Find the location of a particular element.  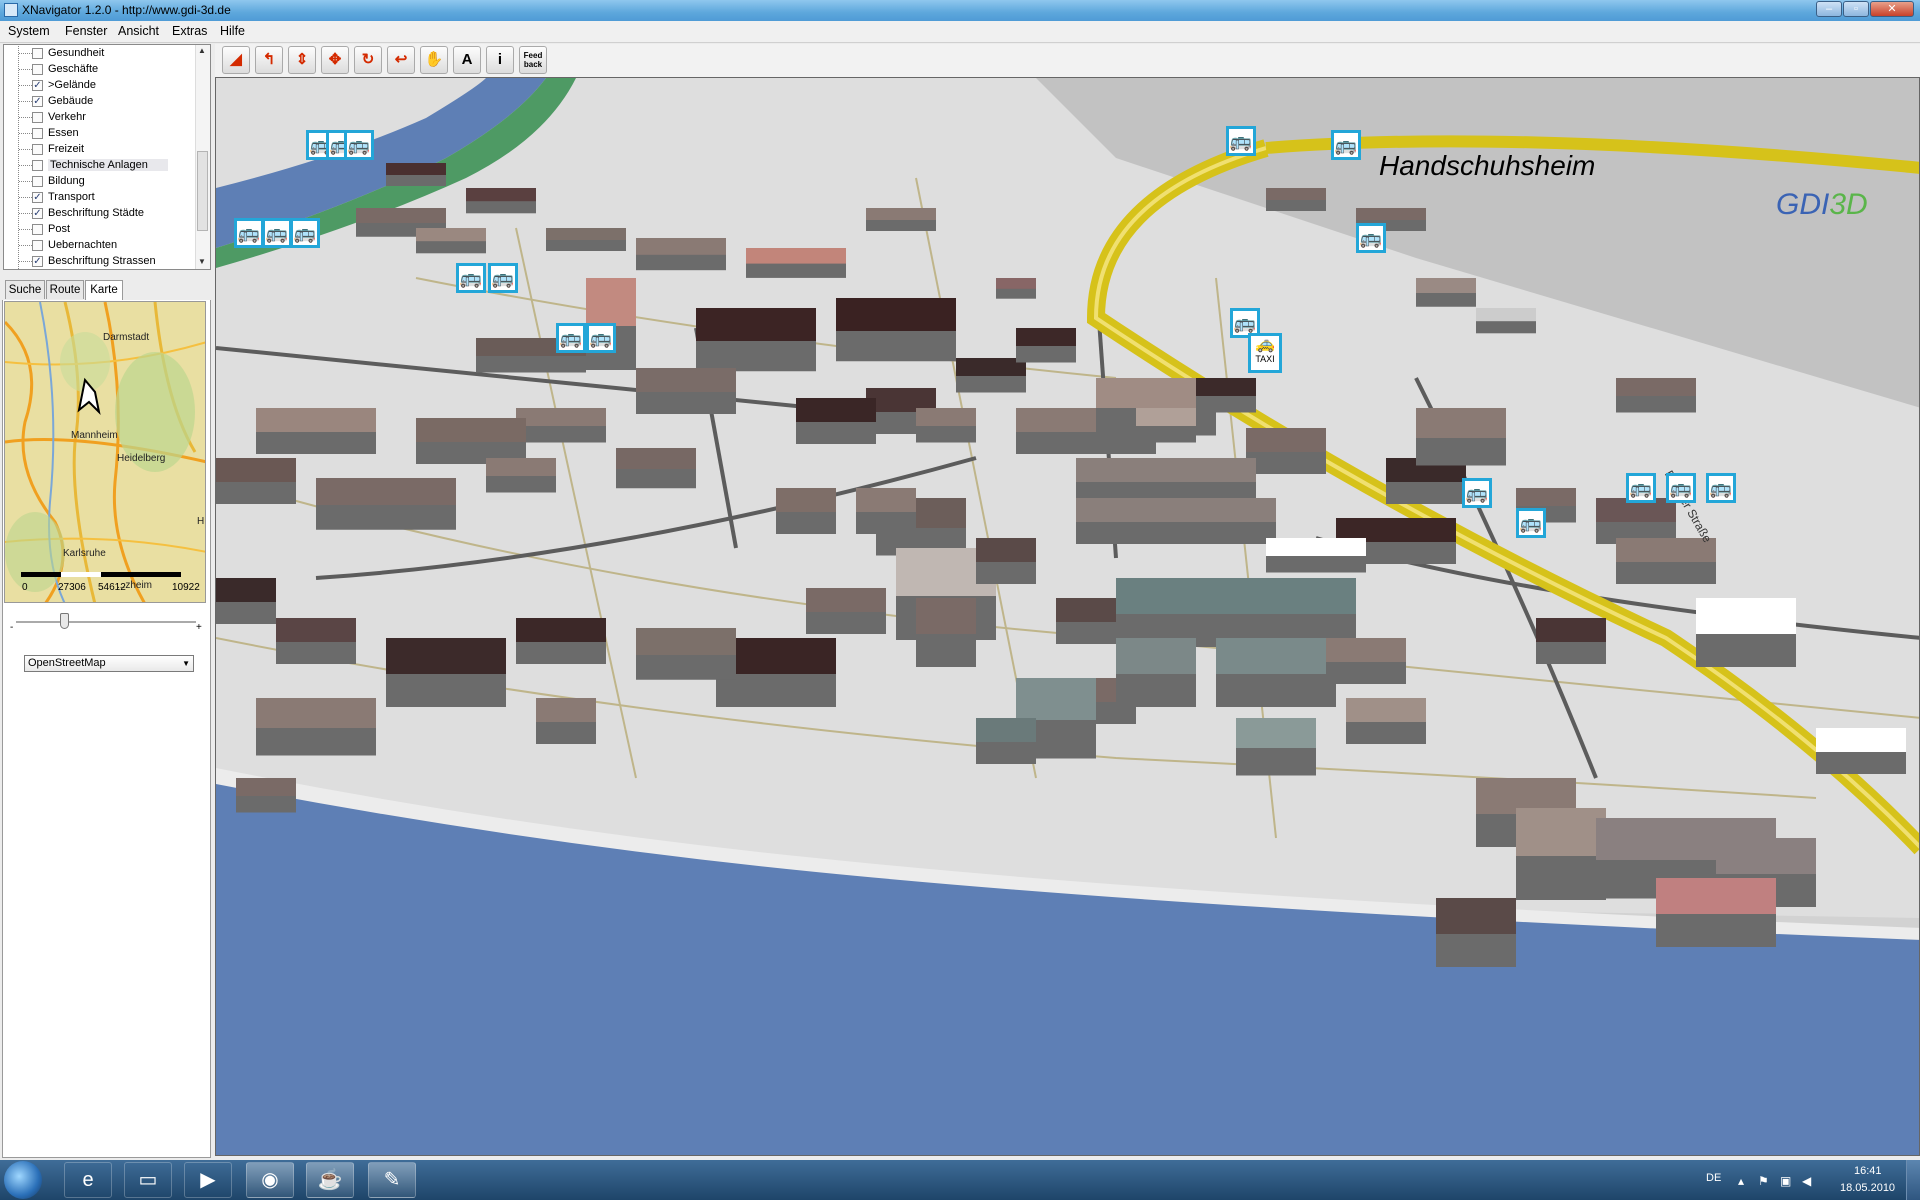

map-label-darmstadt: Darmstadt is located at coordinates (126, 337).